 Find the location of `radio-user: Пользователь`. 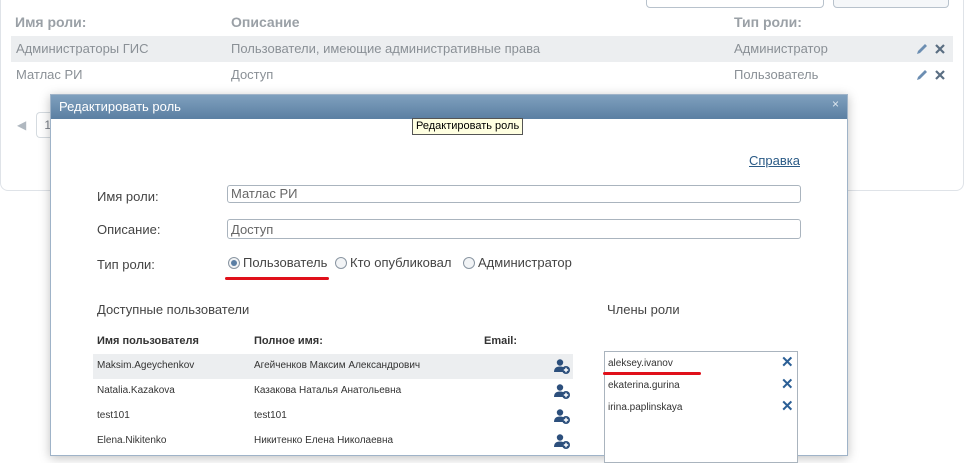

radio-user: Пользователь is located at coordinates (277, 262).